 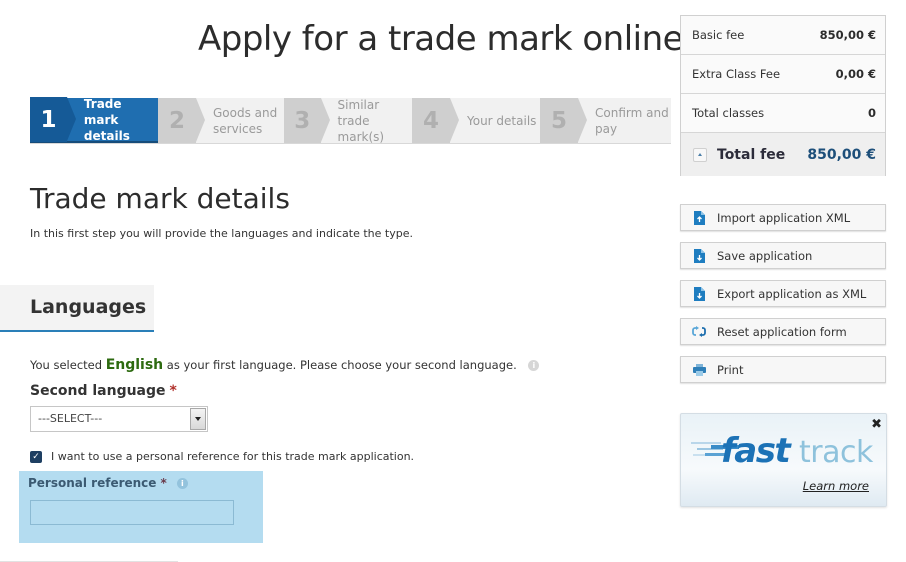 What do you see at coordinates (783, 331) in the screenshot?
I see `reset-application-form-button: Reset application form` at bounding box center [783, 331].